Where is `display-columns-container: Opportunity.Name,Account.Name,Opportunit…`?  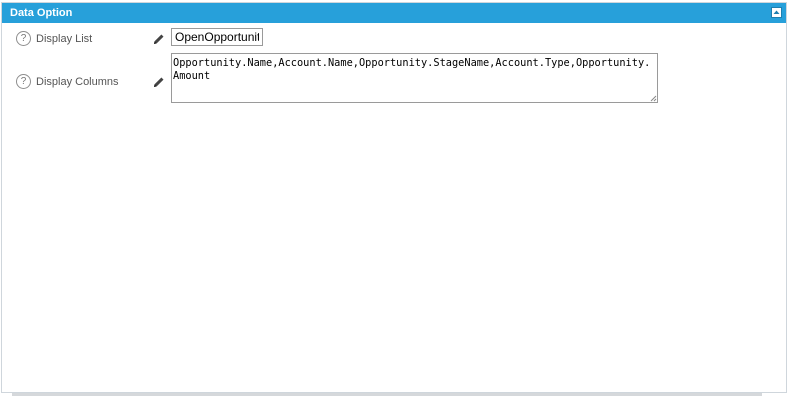
display-columns-container: Opportunity.Name,Account.Name,Opportunit… is located at coordinates (414, 78).